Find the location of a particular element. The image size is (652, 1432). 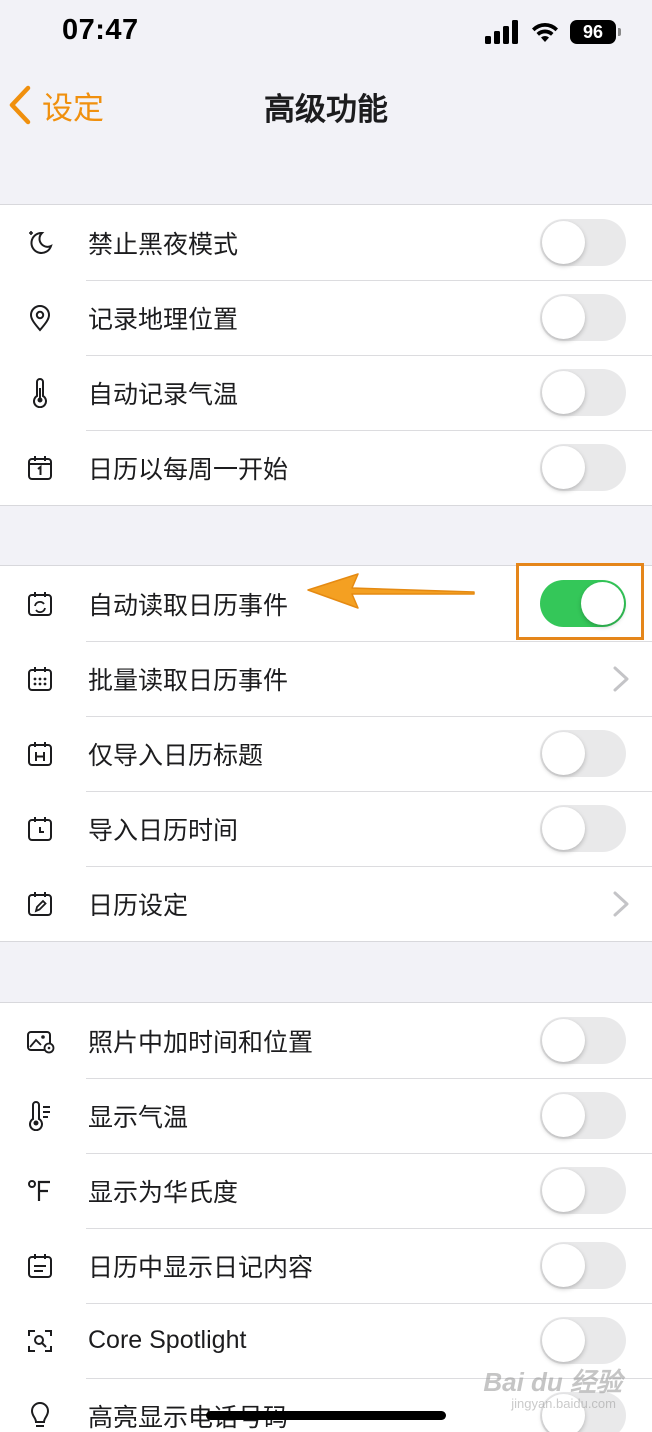

disable-dark-mode-toggle is located at coordinates (583, 242).